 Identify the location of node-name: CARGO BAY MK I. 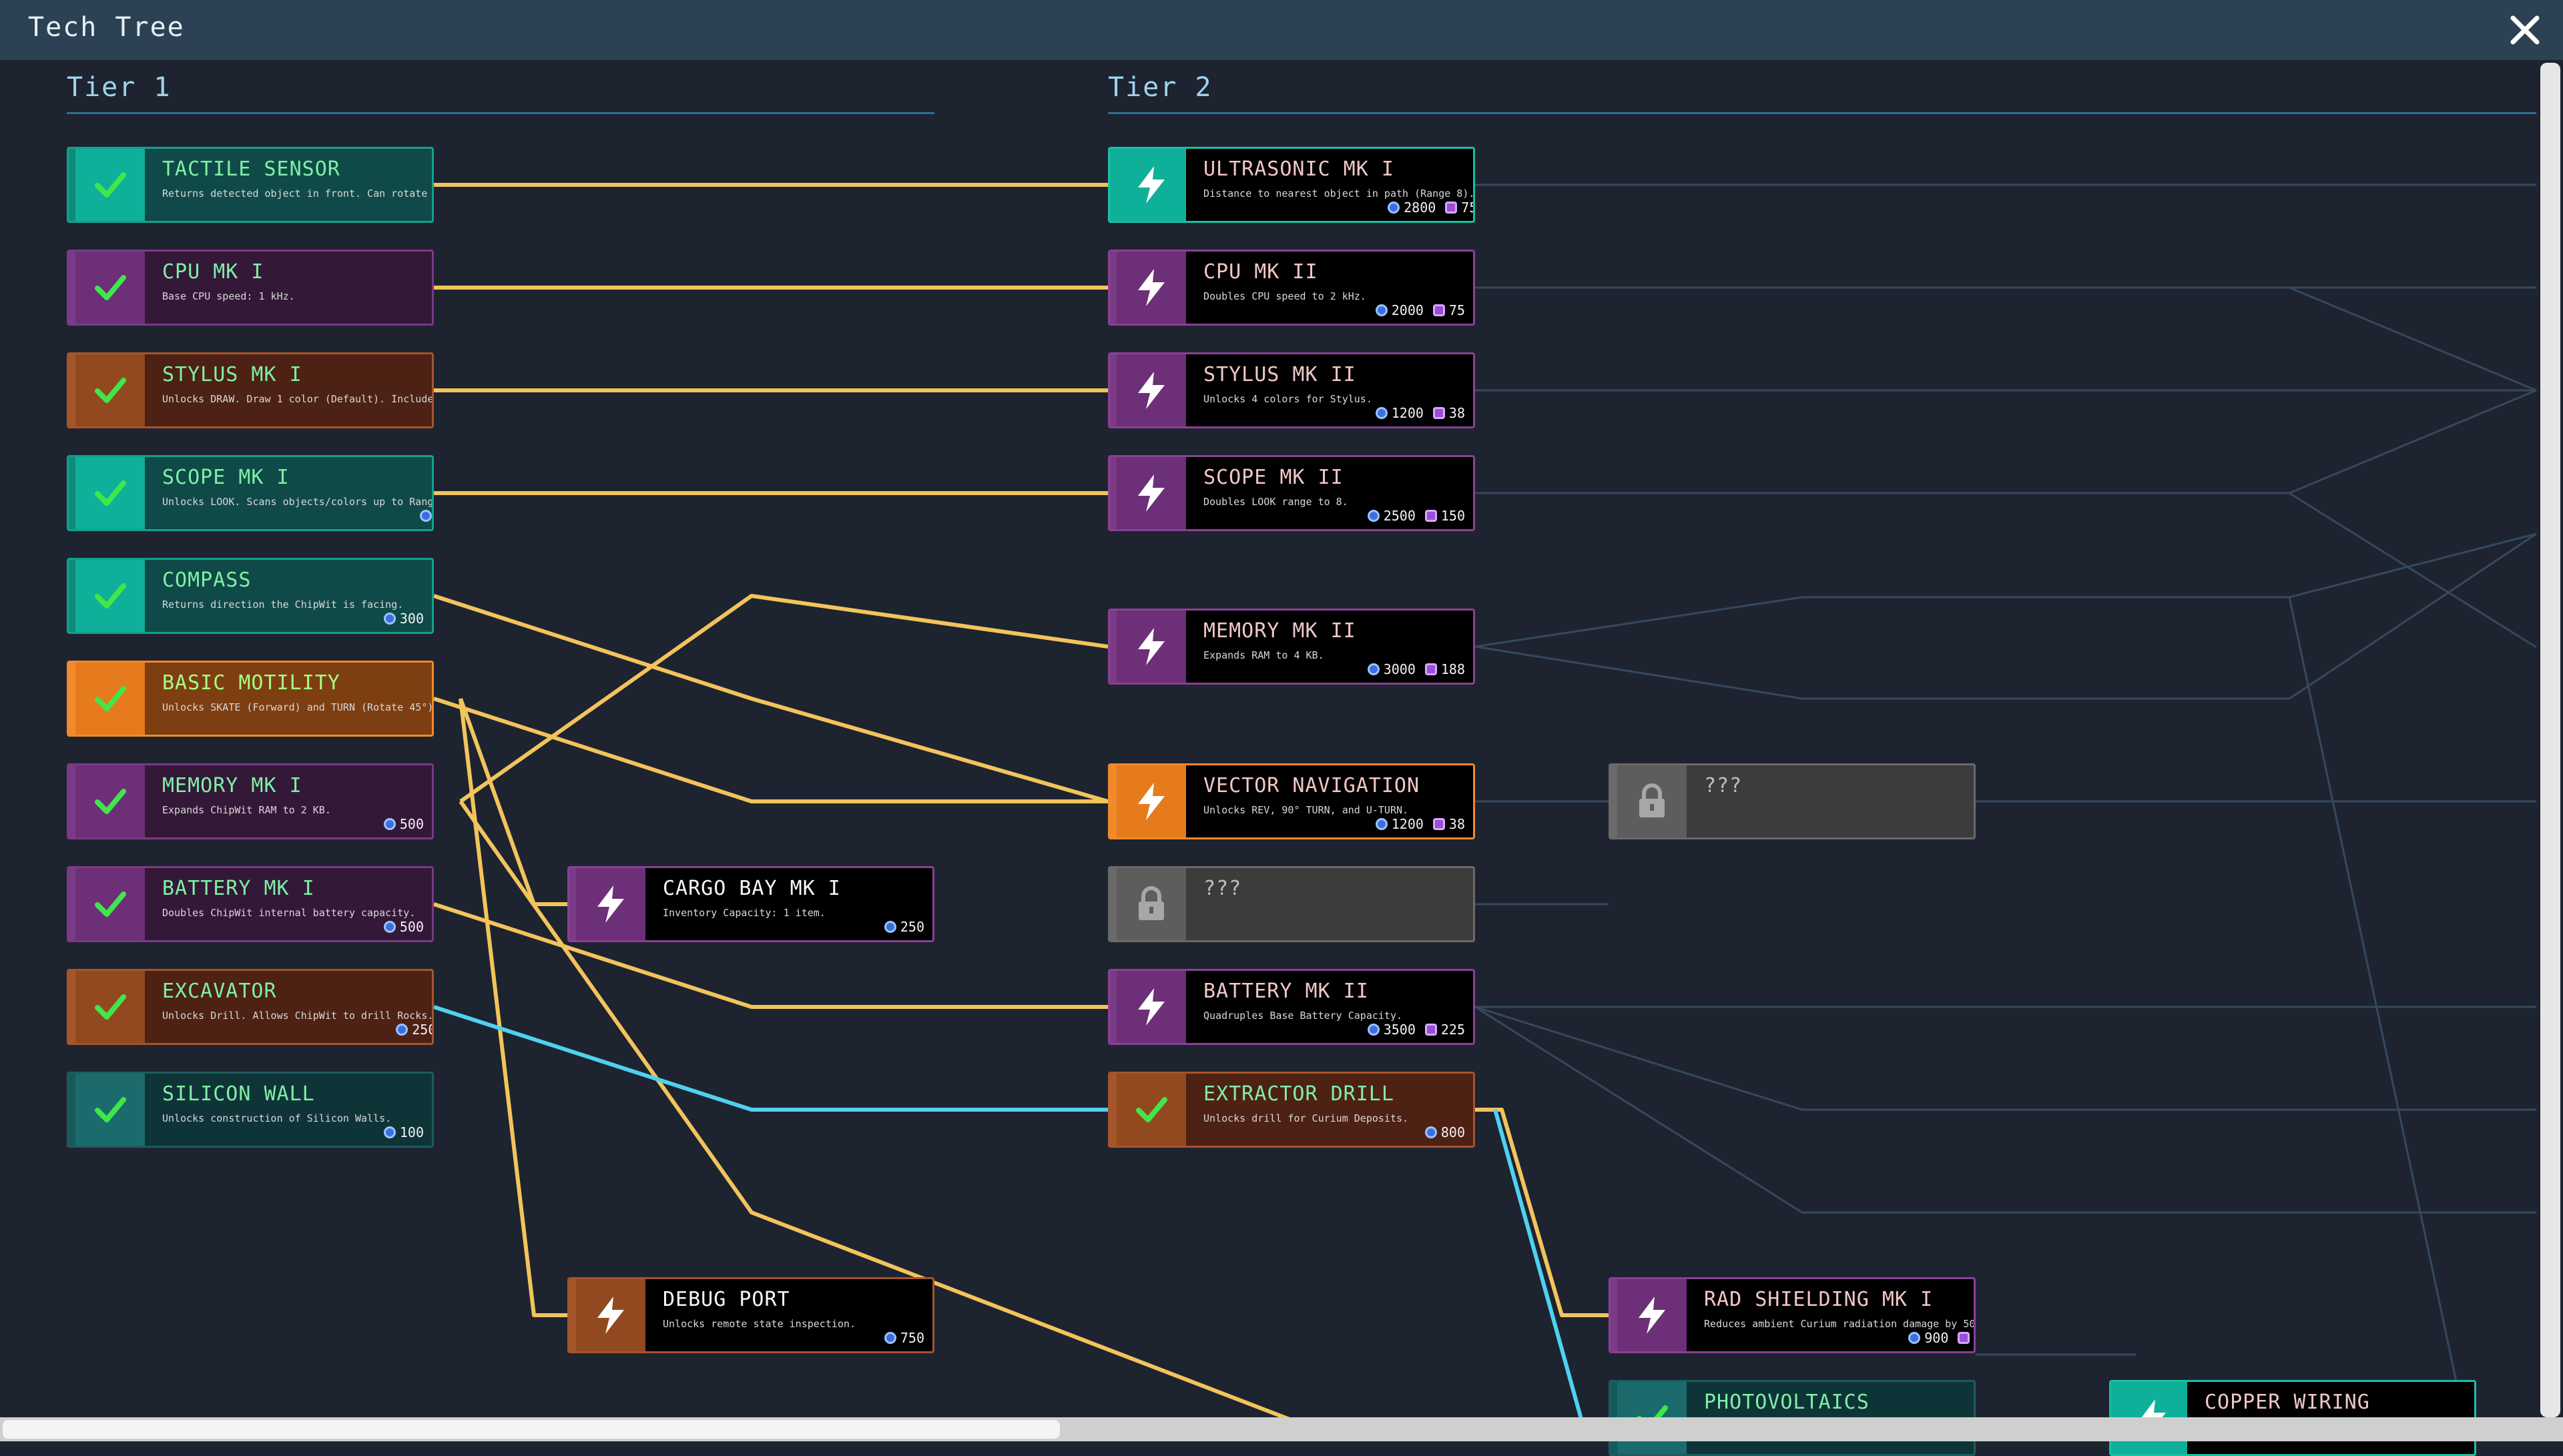
(752, 888).